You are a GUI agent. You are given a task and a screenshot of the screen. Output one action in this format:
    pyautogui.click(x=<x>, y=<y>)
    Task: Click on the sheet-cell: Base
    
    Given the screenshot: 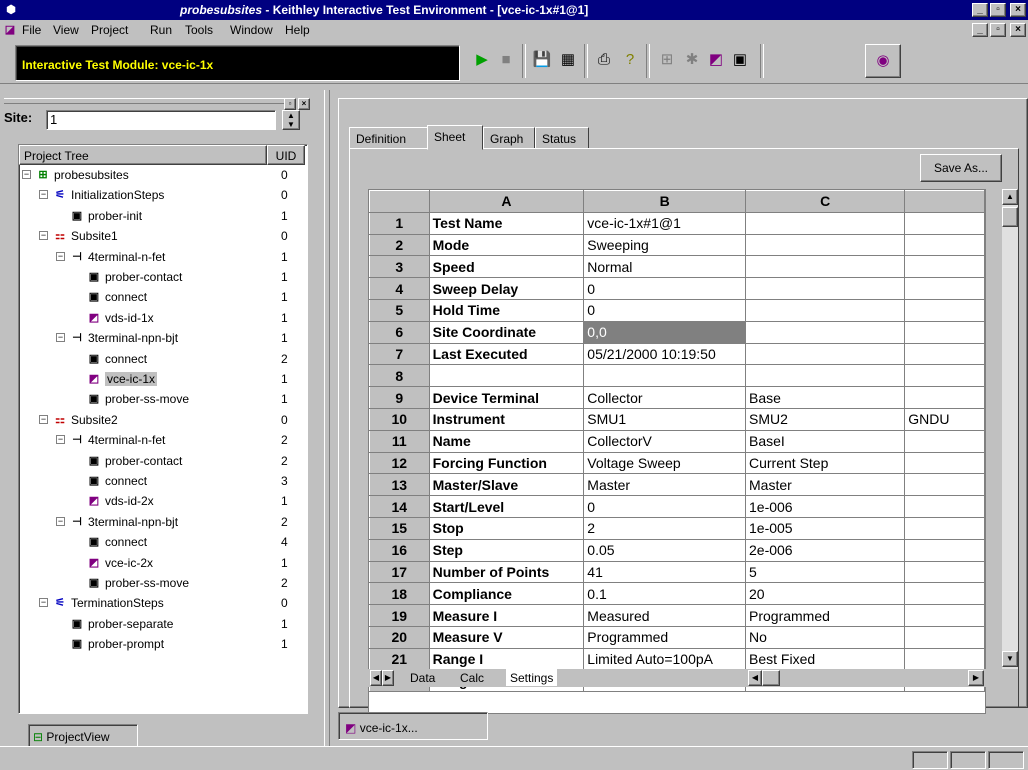 What is the action you would take?
    pyautogui.click(x=825, y=397)
    